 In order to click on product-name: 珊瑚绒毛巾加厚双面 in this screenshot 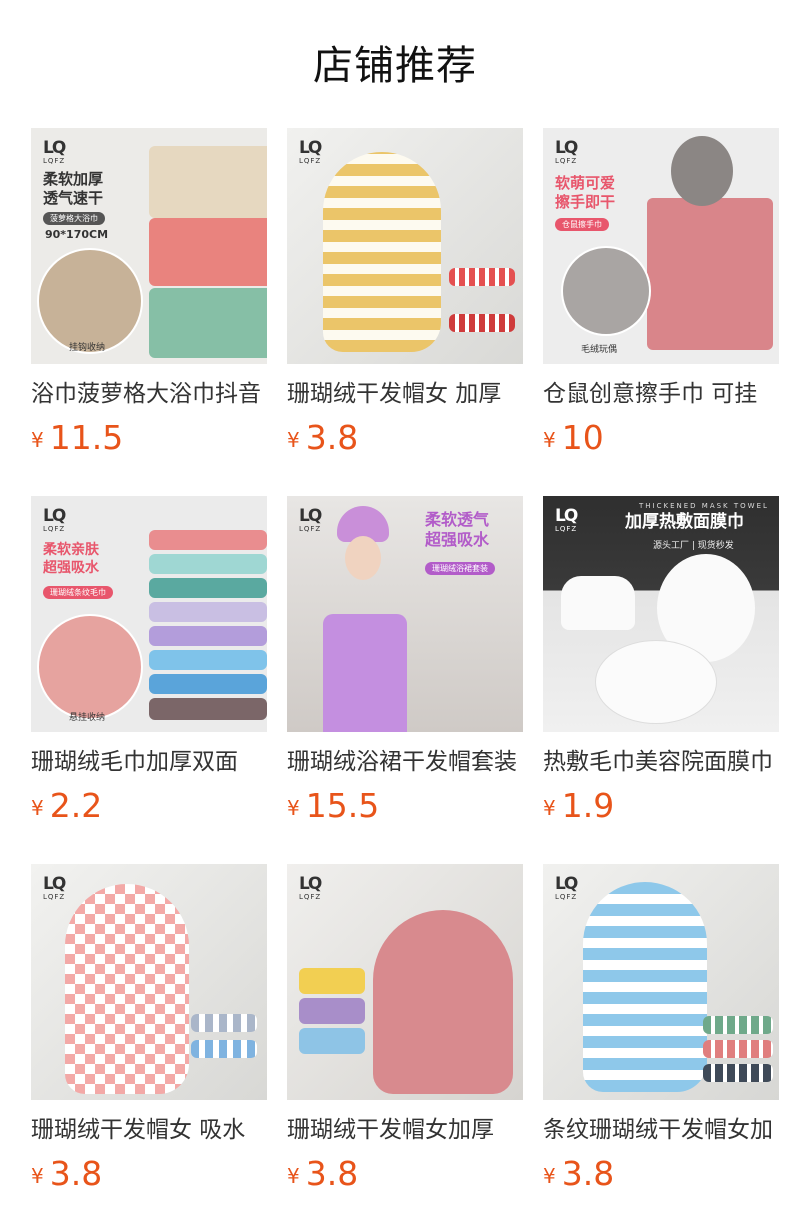, I will do `click(149, 762)`.